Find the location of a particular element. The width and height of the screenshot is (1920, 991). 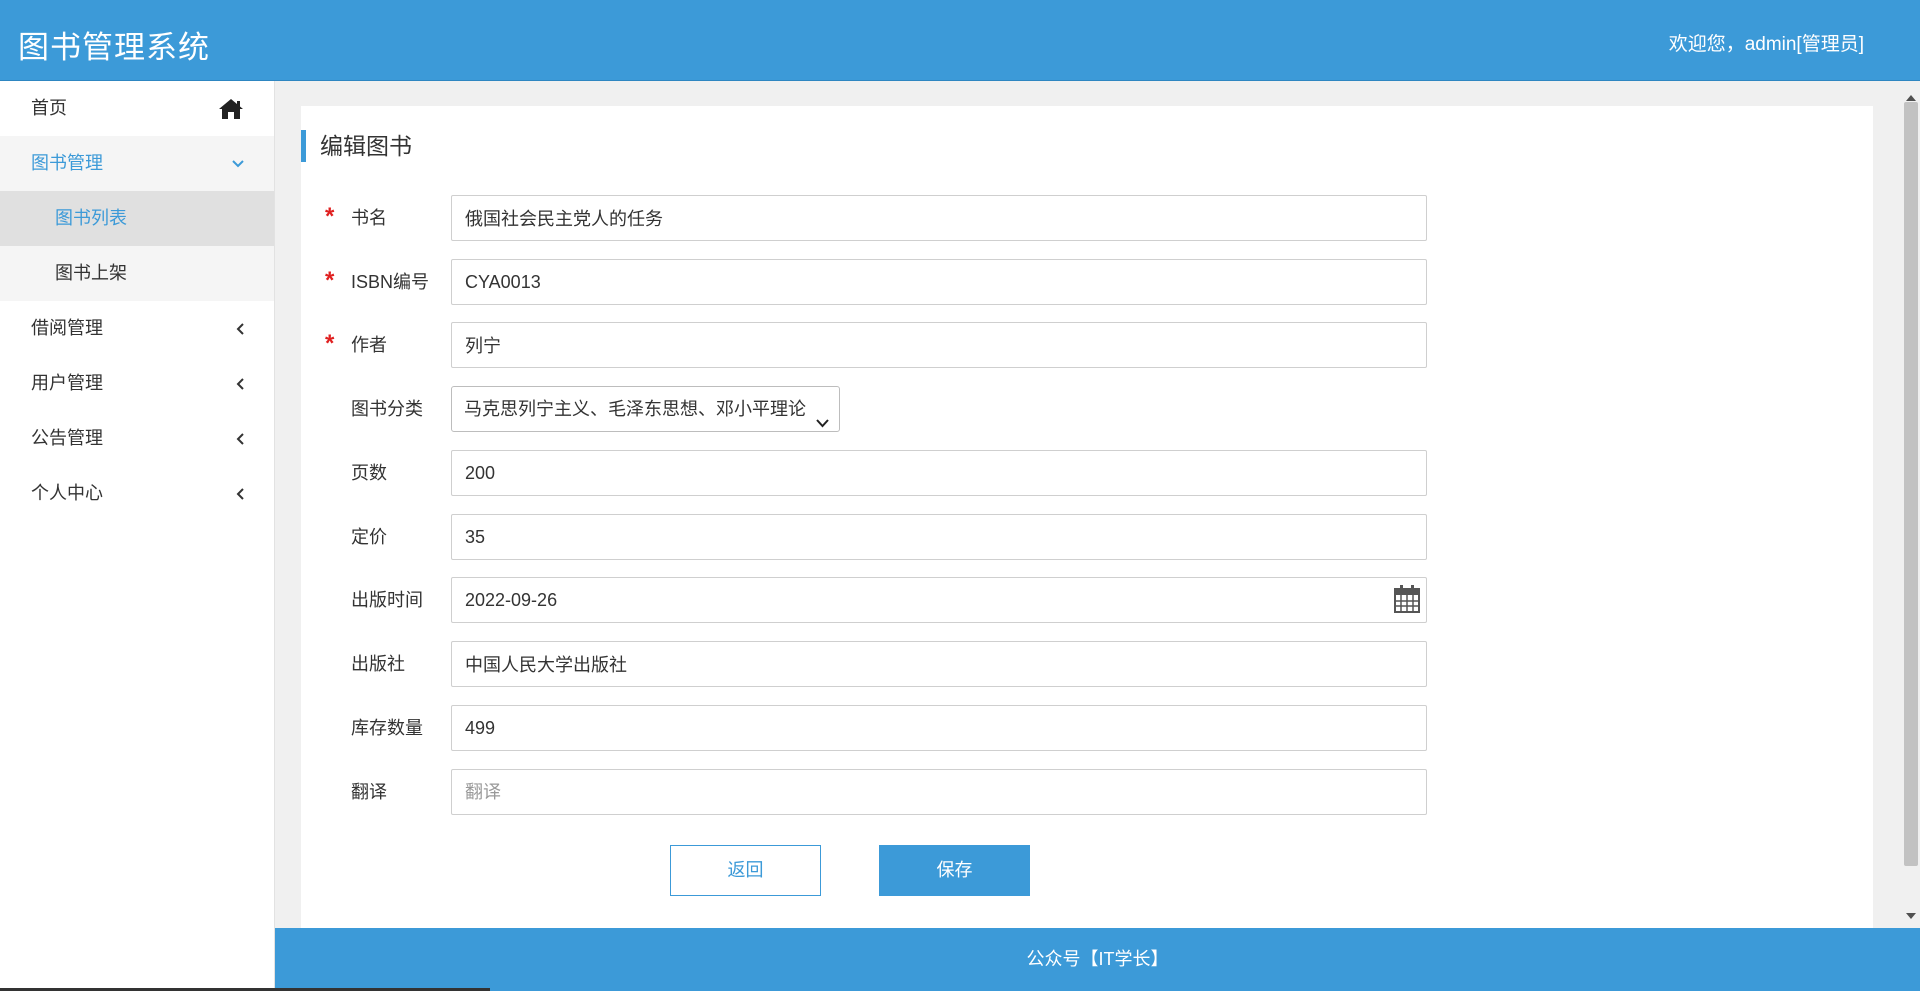

sidebar-item-book-management: 图书管理 is located at coordinates (137, 163).